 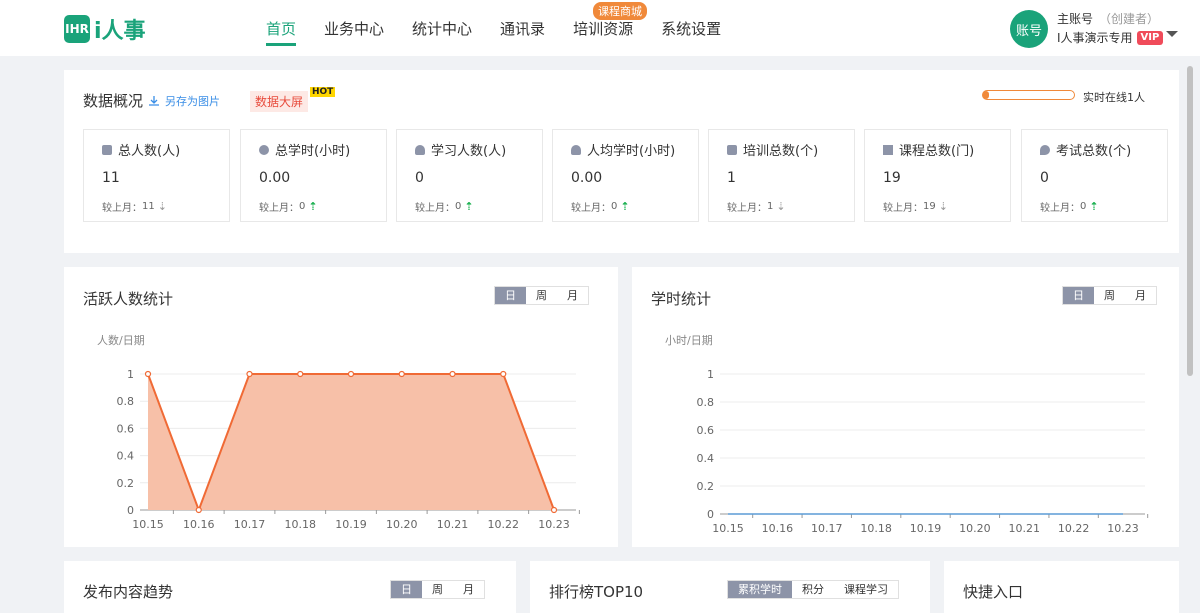 I want to click on online-count: 实时在线1人, so click(x=1114, y=97).